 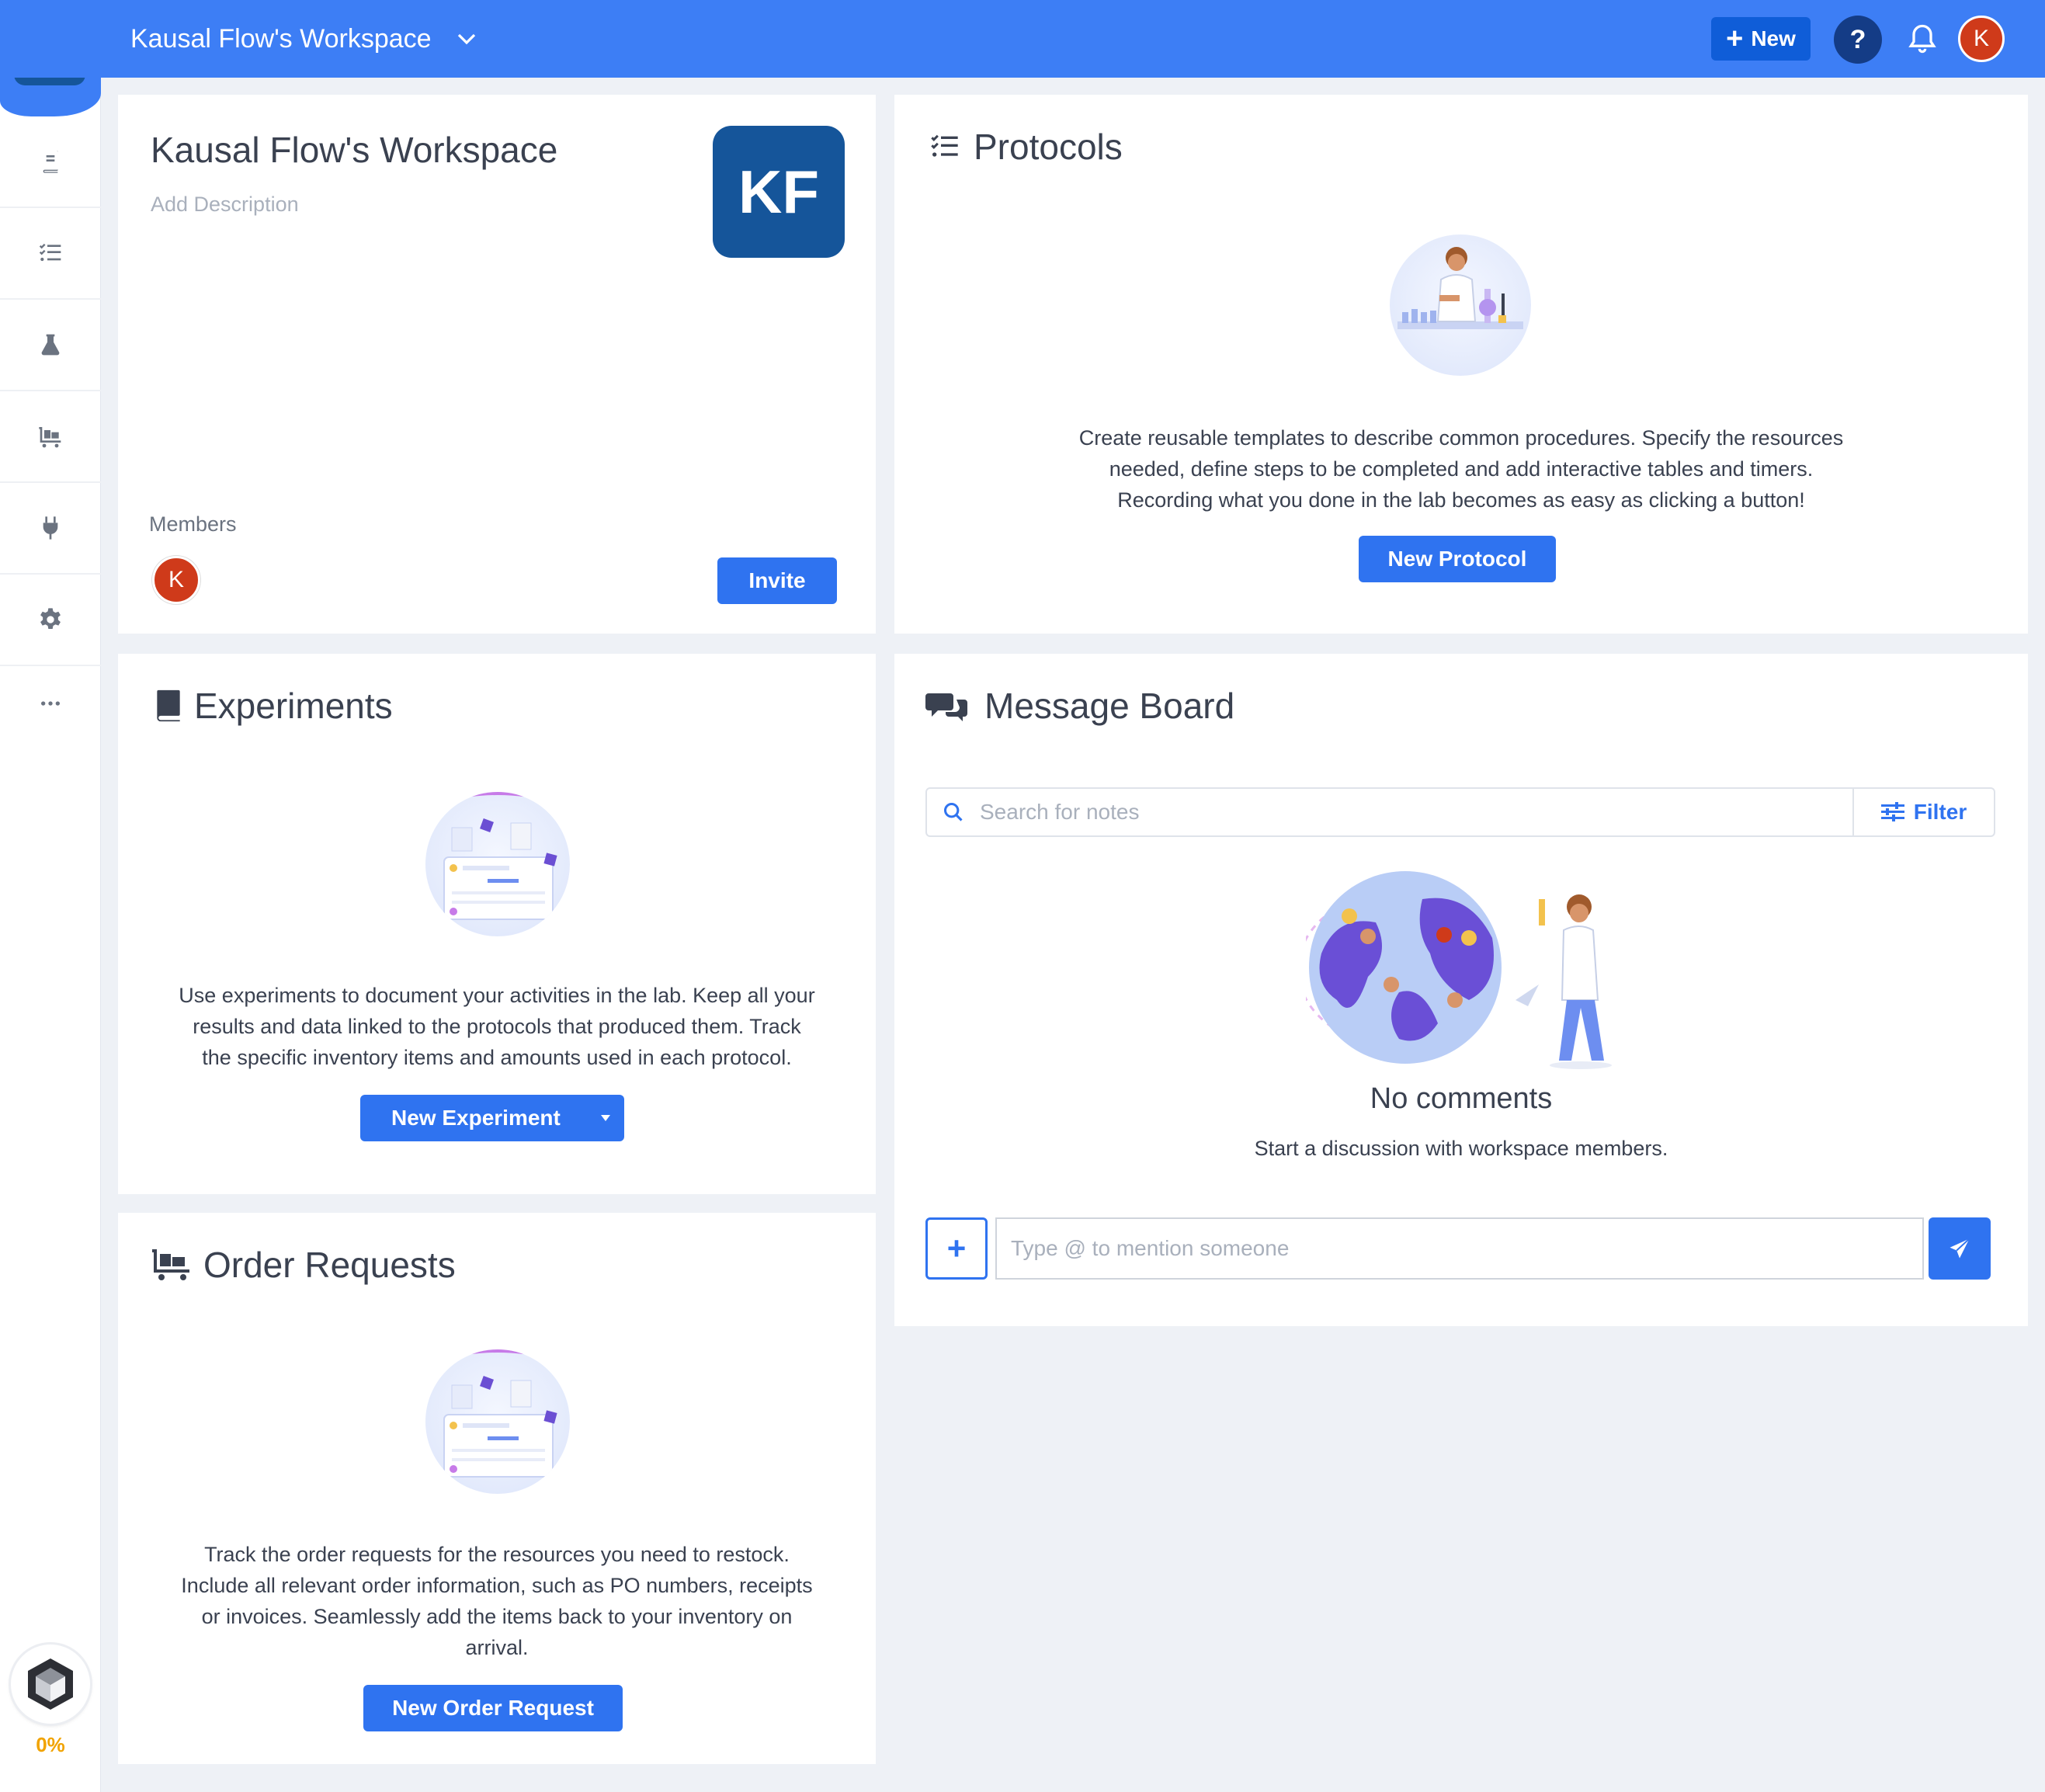 I want to click on message-input, so click(x=1461, y=1248).